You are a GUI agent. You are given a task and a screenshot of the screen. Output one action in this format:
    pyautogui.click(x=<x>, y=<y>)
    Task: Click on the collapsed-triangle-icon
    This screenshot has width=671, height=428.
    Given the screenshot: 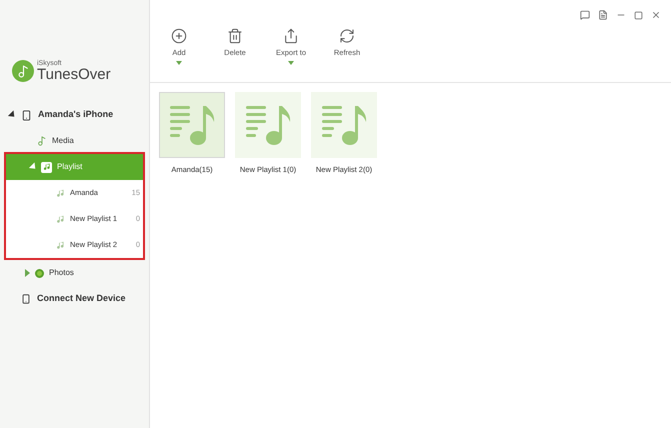 What is the action you would take?
    pyautogui.click(x=27, y=273)
    